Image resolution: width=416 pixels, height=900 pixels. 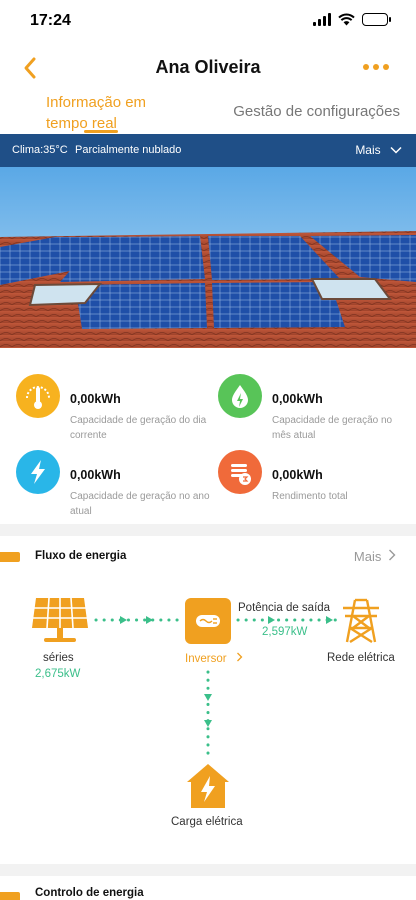 What do you see at coordinates (128, 150) in the screenshot?
I see `weather-condition: Parcialmente nublado` at bounding box center [128, 150].